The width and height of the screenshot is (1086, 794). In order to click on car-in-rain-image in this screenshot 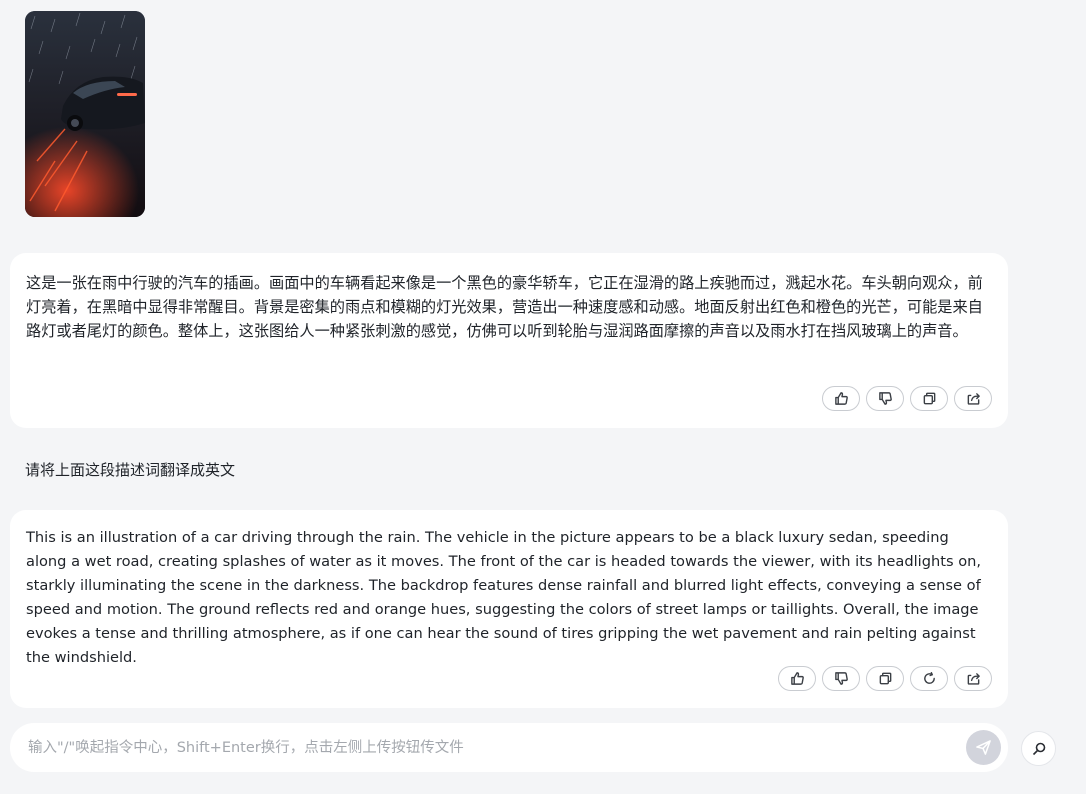, I will do `click(85, 114)`.